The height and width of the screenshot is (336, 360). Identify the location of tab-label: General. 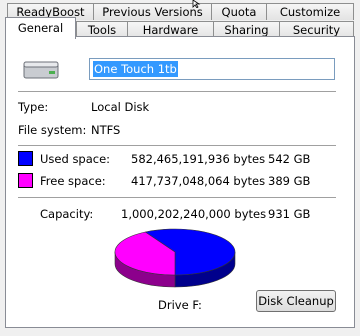
(40, 28).